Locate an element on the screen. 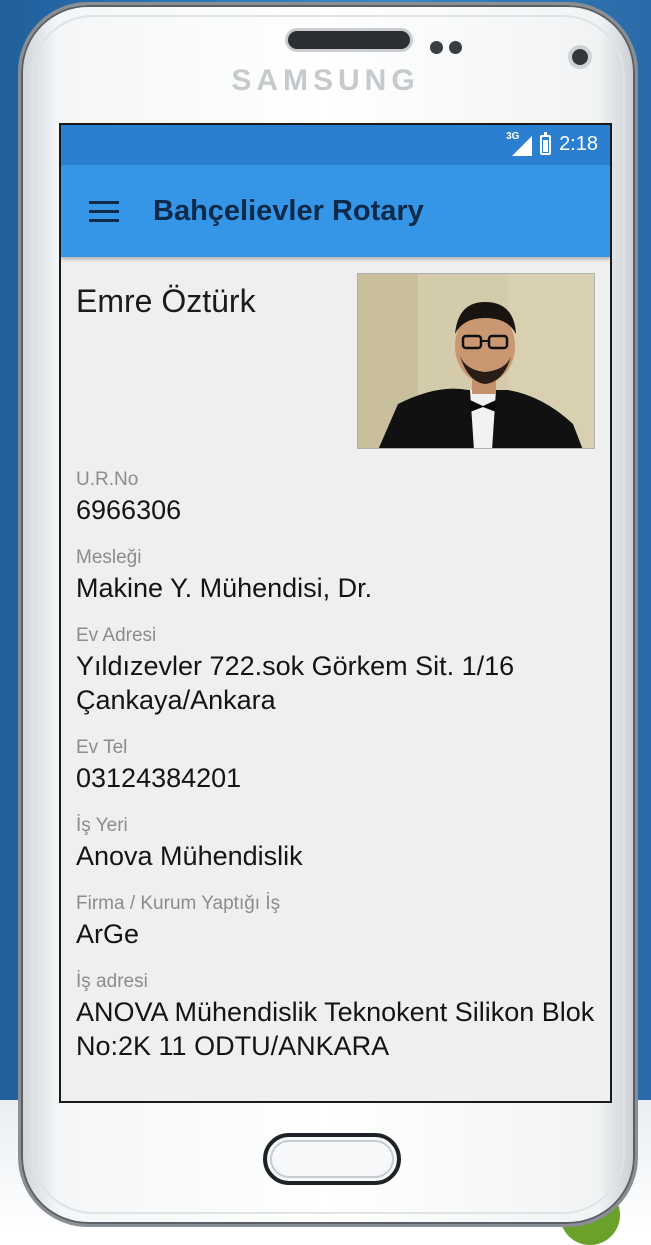 Image resolution: width=651 pixels, height=1245 pixels. field-home-phone: Ev Tel 03124384201 is located at coordinates (336, 765).